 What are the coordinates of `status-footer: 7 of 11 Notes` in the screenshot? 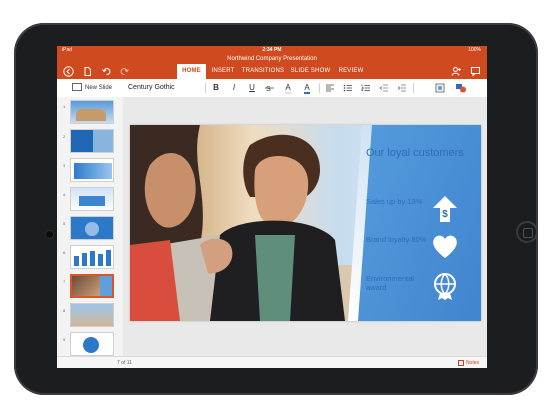 It's located at (272, 362).